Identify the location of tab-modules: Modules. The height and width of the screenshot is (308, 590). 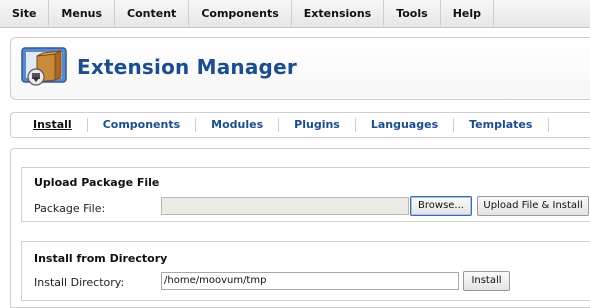
(238, 125).